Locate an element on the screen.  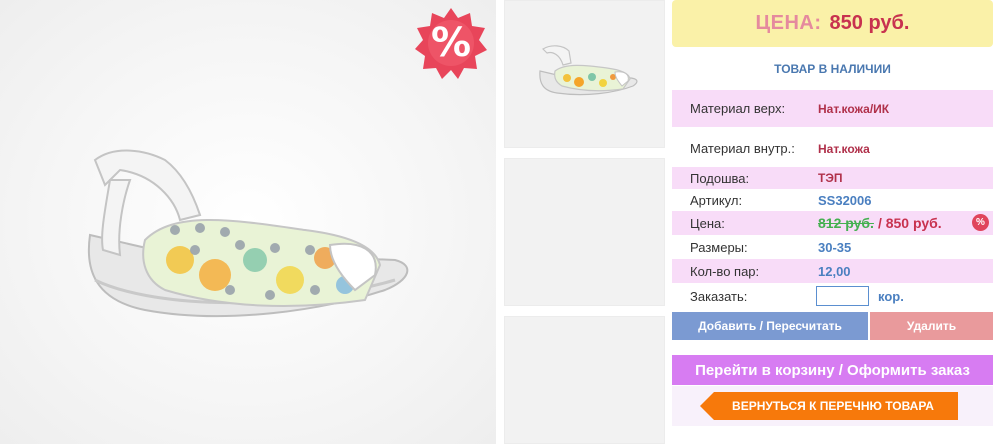
detail-label: Цена: is located at coordinates (707, 223).